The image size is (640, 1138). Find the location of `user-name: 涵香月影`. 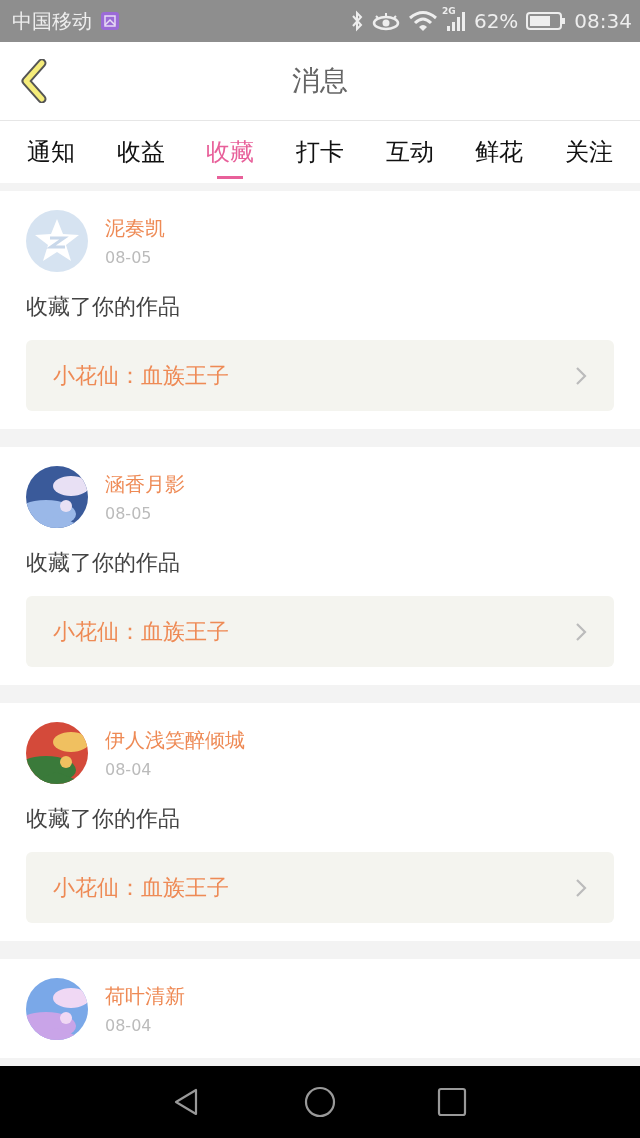

user-name: 涵香月影 is located at coordinates (145, 484).